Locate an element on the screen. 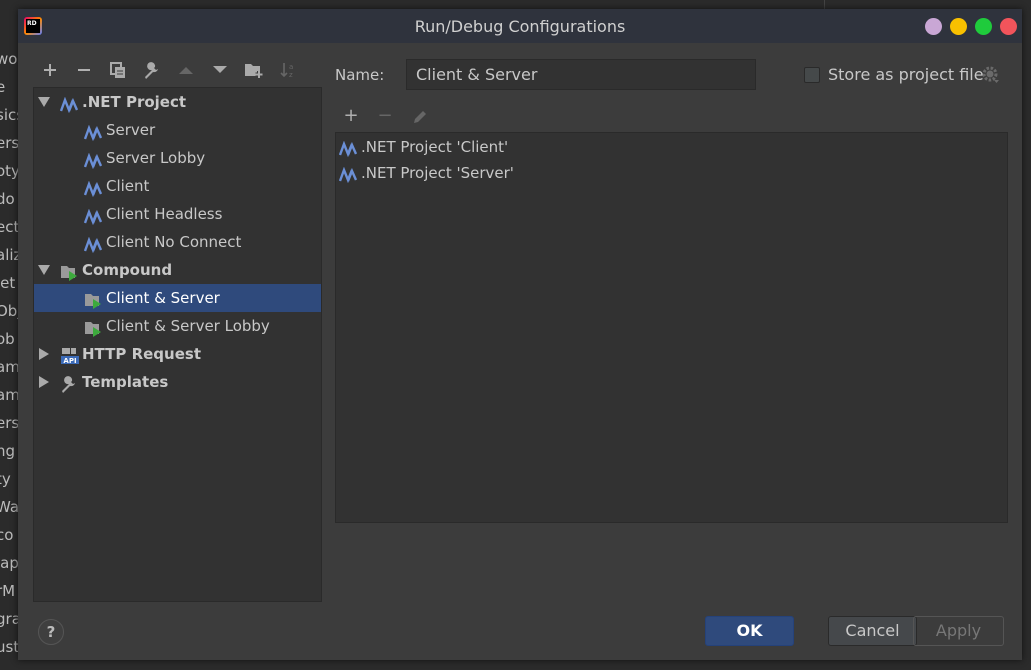  tree-group: API HTTP Request is located at coordinates (177, 354).